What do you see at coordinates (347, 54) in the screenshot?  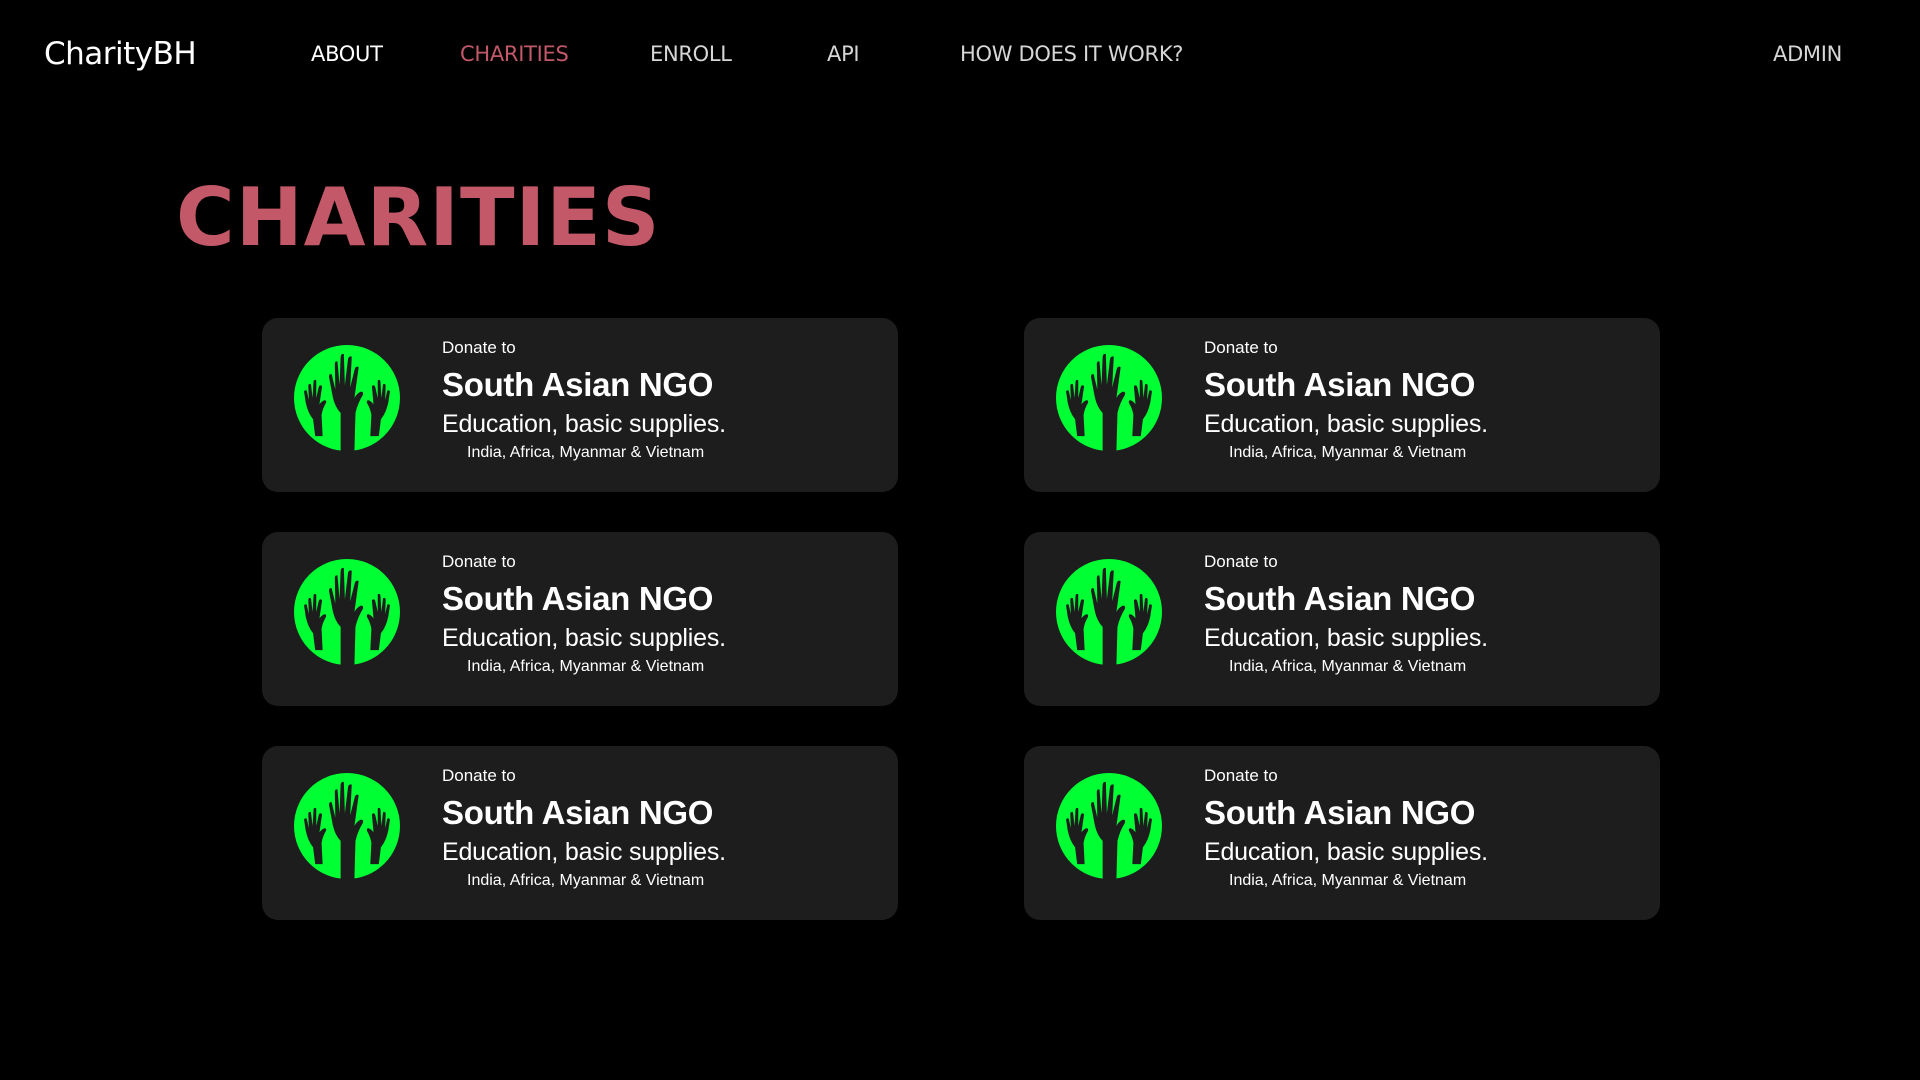 I see `nav-about: ABOUT` at bounding box center [347, 54].